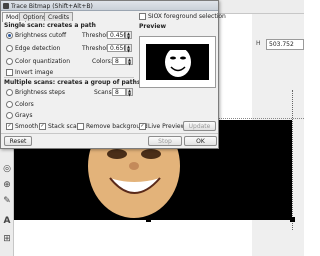 This screenshot has width=320, height=256. Describe the element at coordinates (7, 185) in the screenshot. I see `spray-tool-icon: ⊕` at that location.